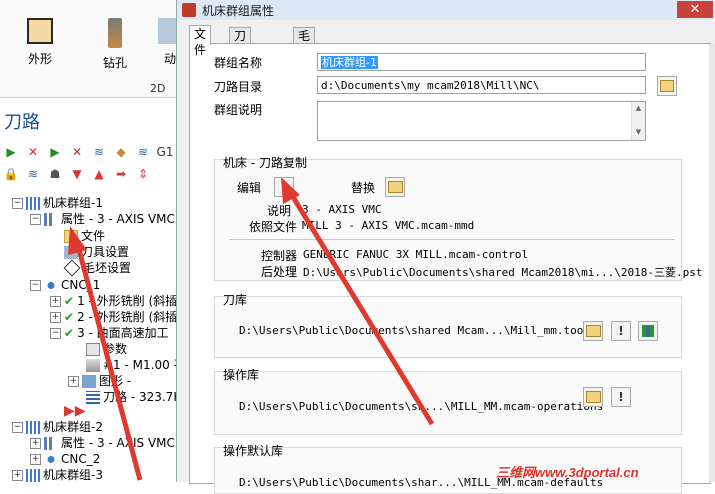  What do you see at coordinates (638, 121) in the screenshot?
I see `note-scrollbar: ▲ ▼` at bounding box center [638, 121].